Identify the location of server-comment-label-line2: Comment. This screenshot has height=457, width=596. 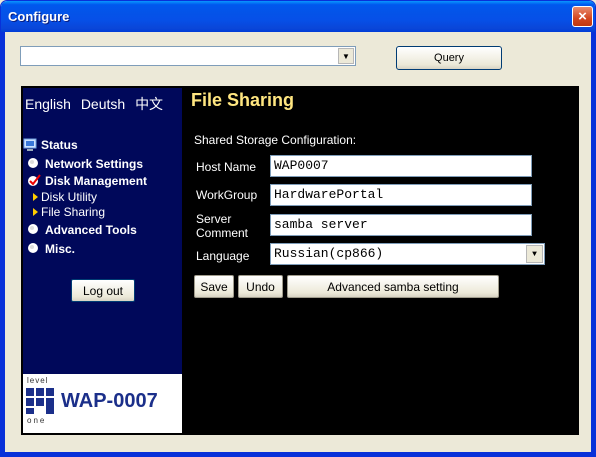
(222, 233).